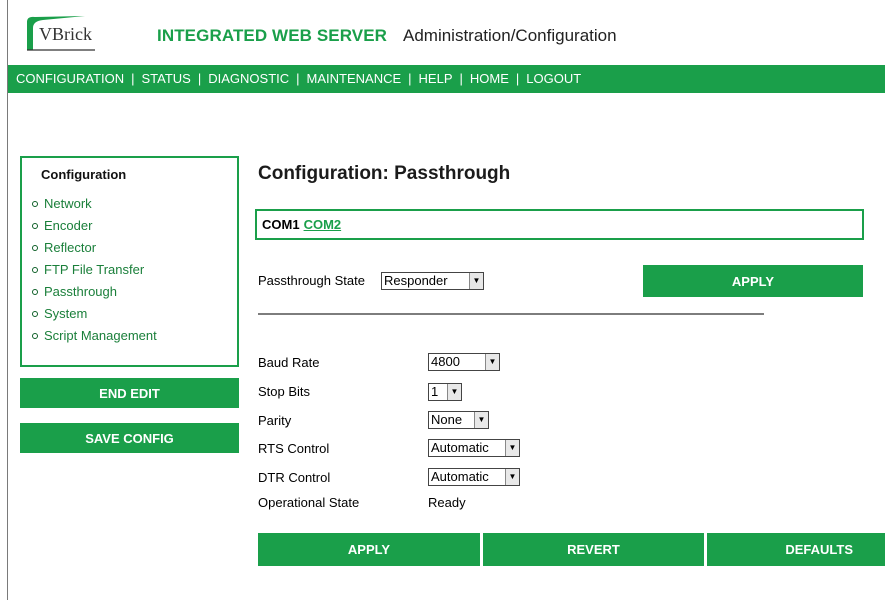  I want to click on select-value: Responder, so click(416, 280).